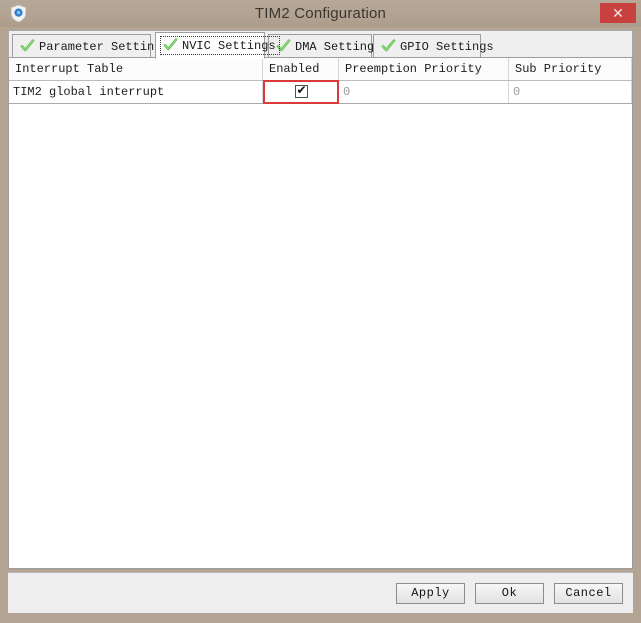  I want to click on page-title: TIM2 Configuration, so click(320, 13).